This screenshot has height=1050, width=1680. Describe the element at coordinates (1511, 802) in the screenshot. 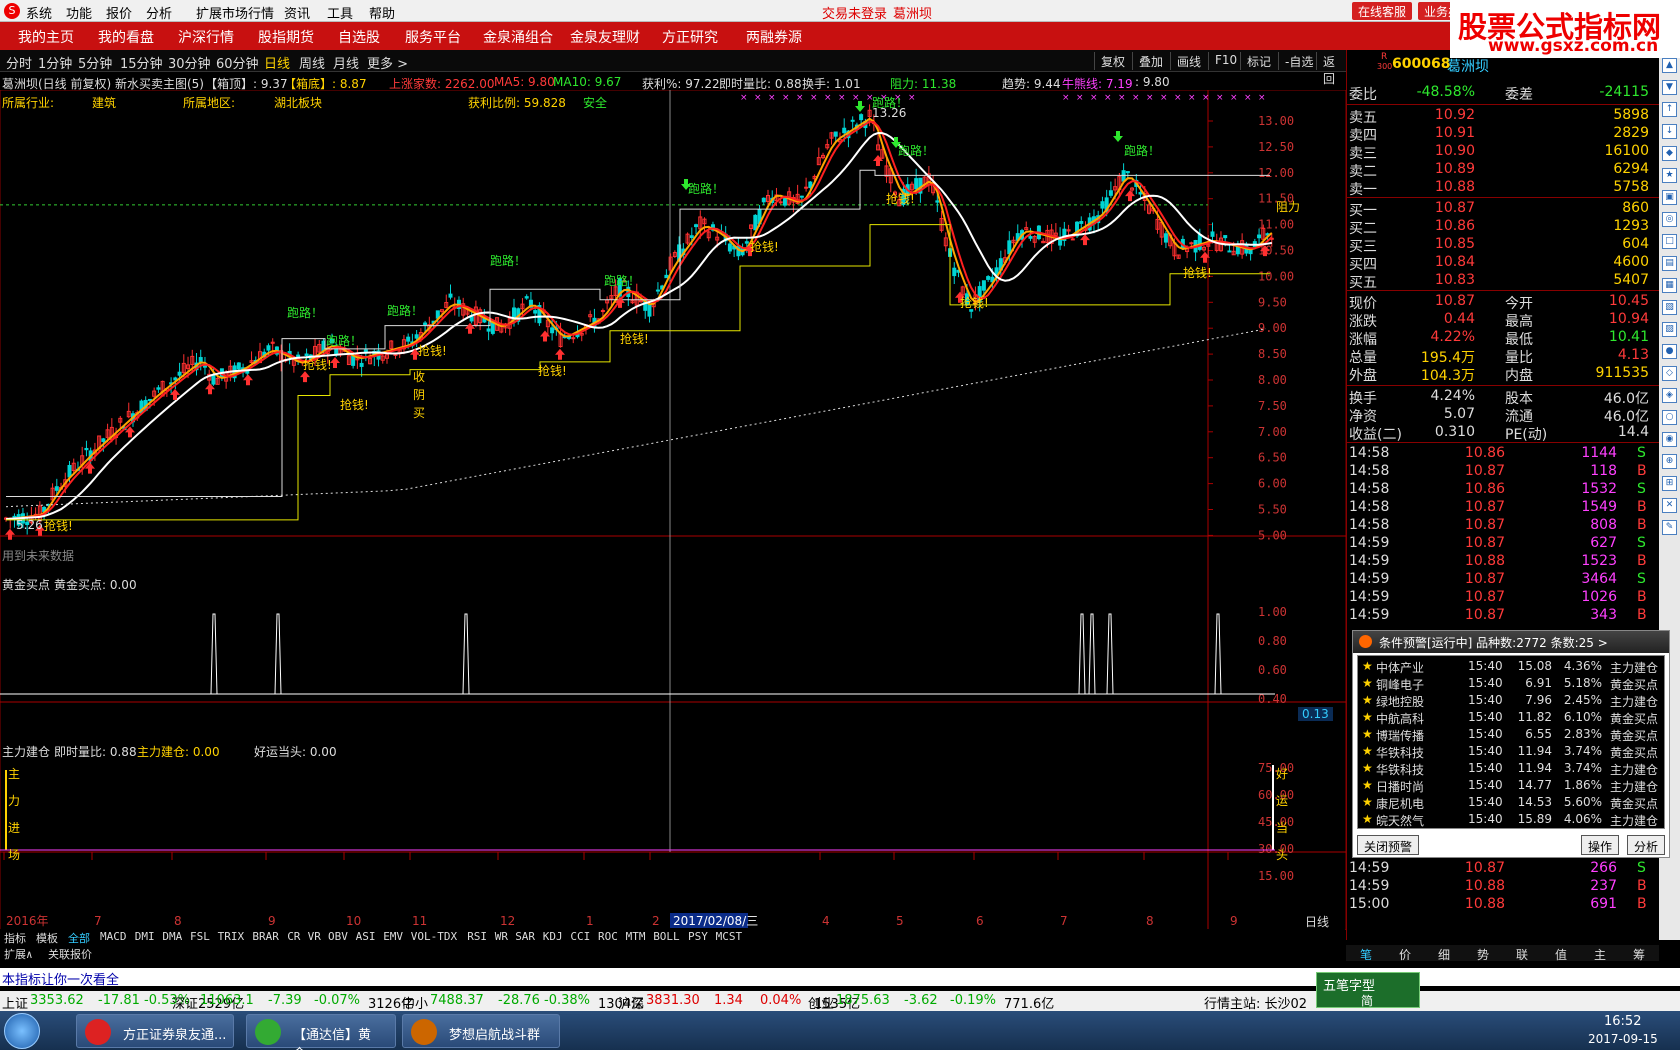

I see `alert-row: ★ 康尼机电 15:40 14.53 5.60% 黄金买点` at that location.